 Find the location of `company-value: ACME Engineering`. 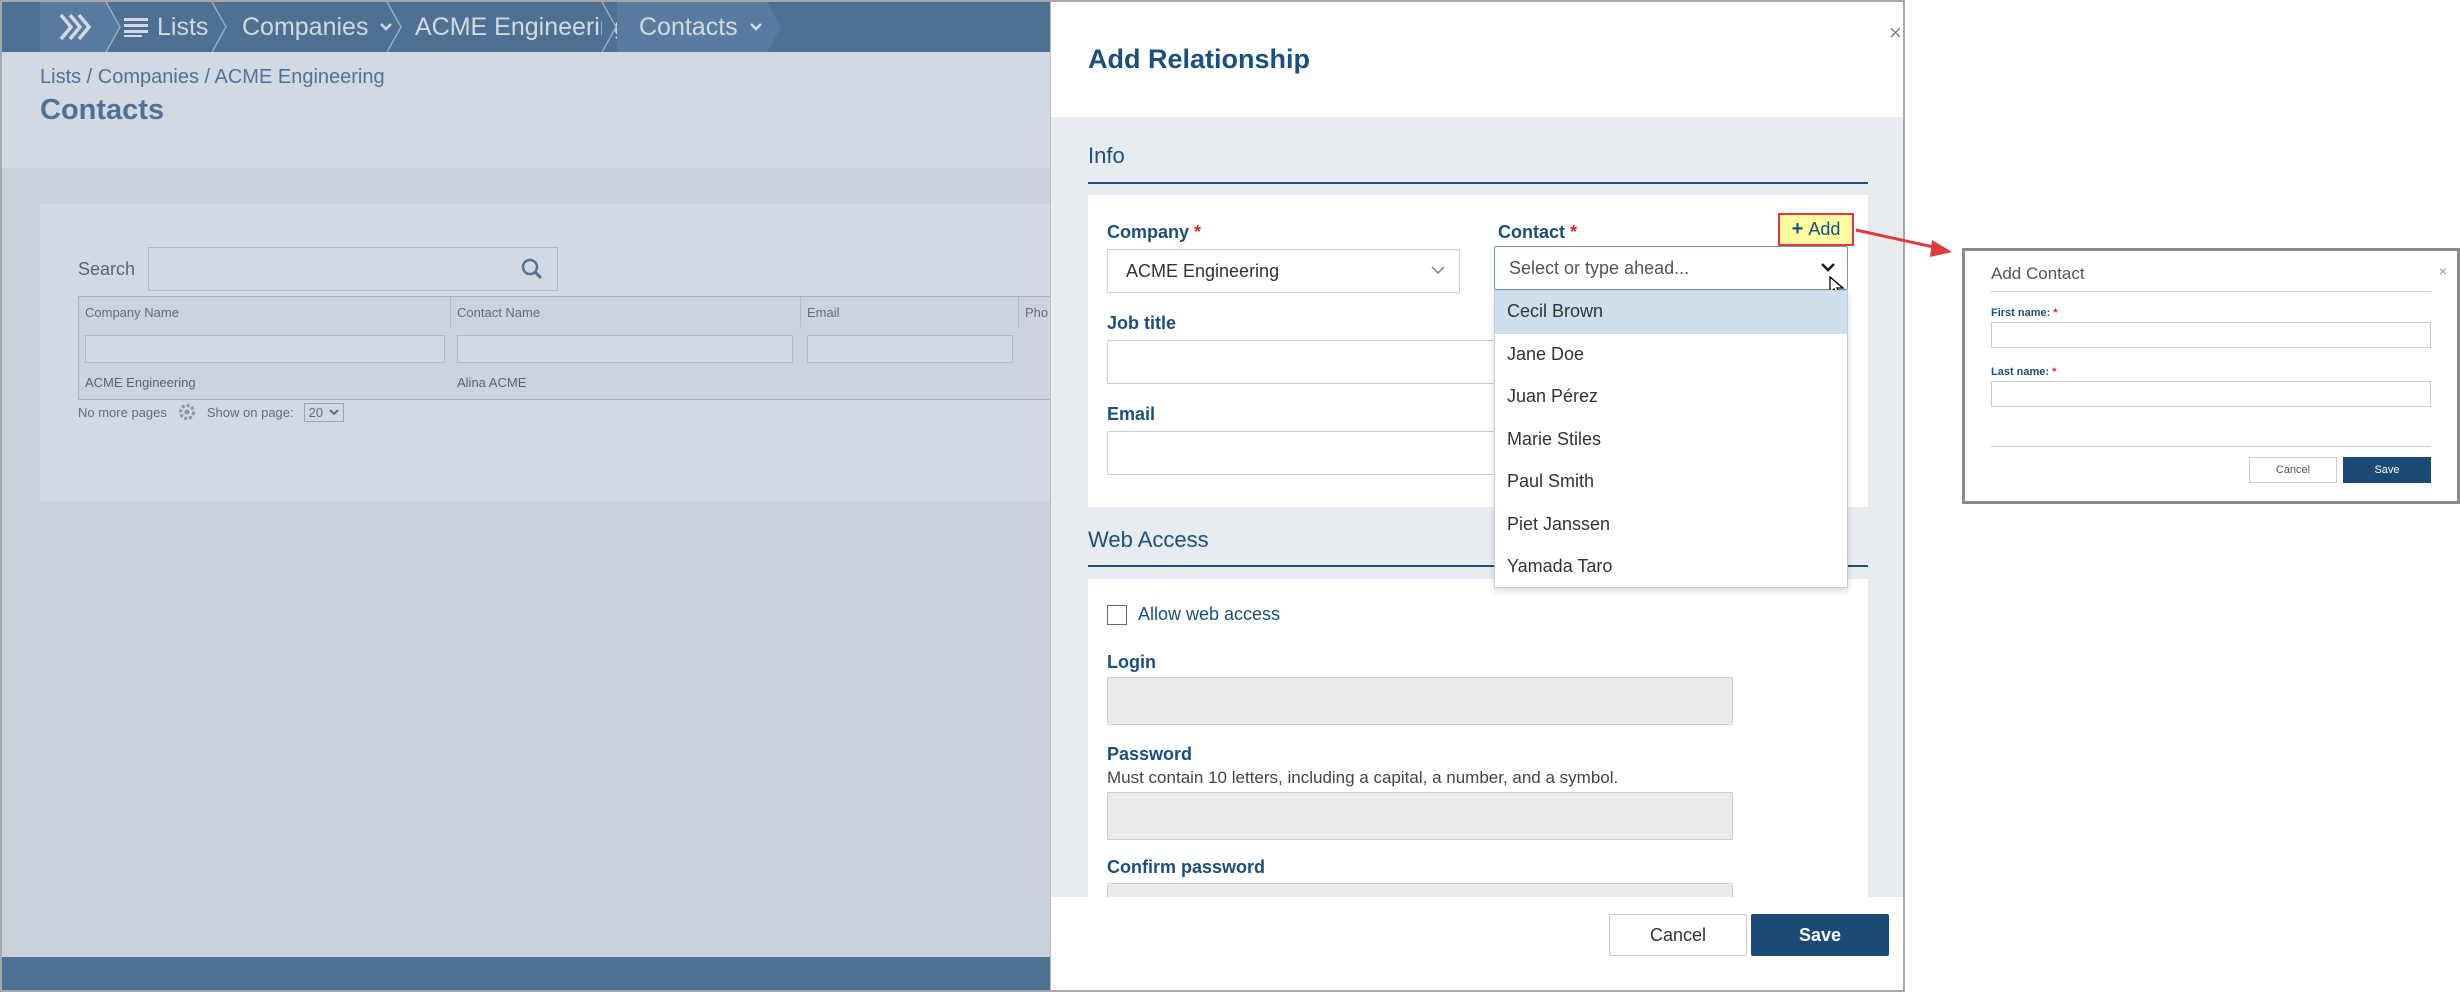

company-value: ACME Engineering is located at coordinates (1203, 271).